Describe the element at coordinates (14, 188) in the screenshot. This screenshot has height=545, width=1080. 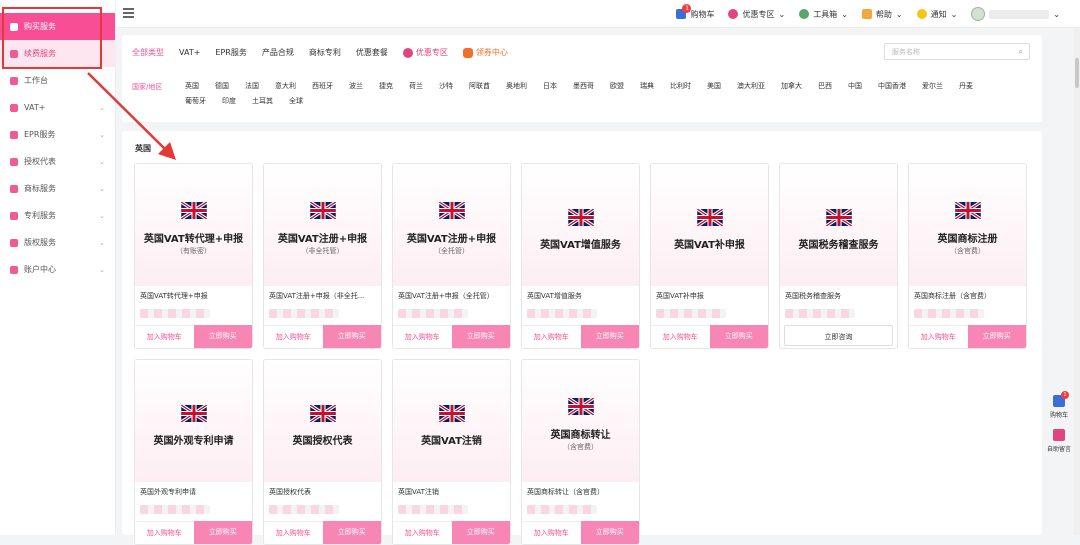
I see `trademark-icon` at that location.